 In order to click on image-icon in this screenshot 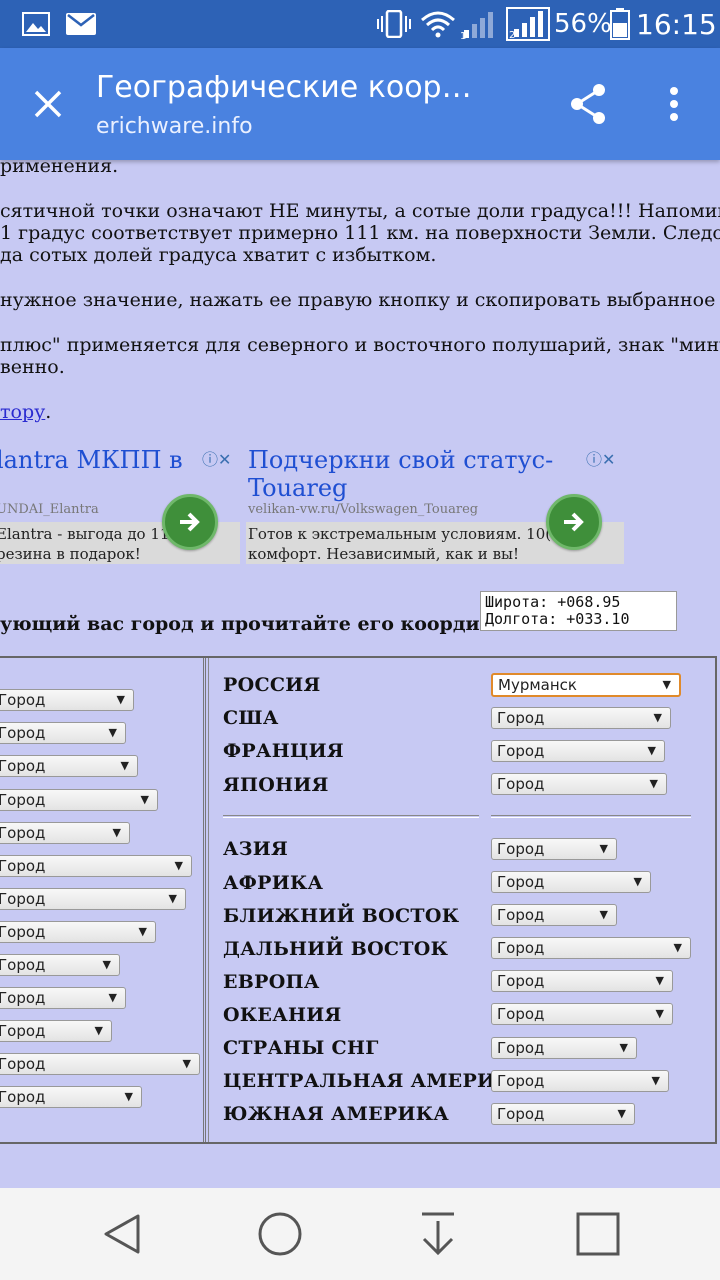, I will do `click(36, 24)`.